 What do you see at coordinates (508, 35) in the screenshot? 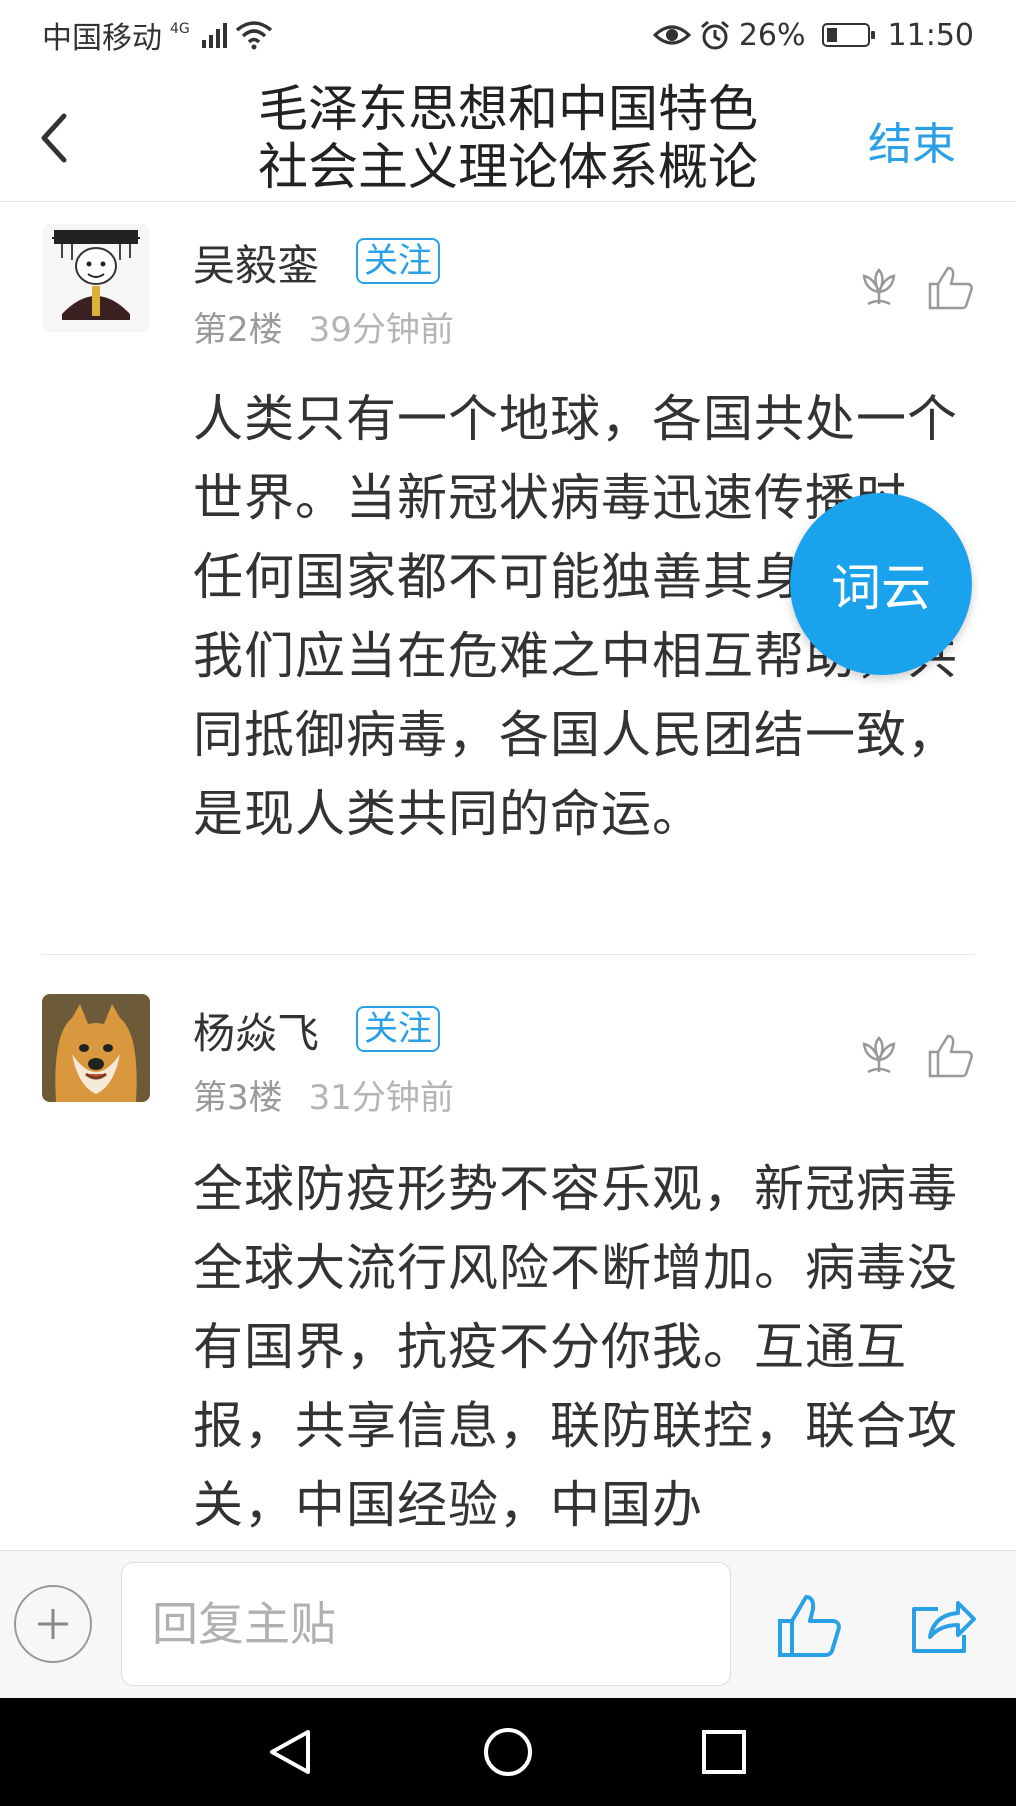
I see `status-bar: 中国移动 4G 26% 11:50` at bounding box center [508, 35].